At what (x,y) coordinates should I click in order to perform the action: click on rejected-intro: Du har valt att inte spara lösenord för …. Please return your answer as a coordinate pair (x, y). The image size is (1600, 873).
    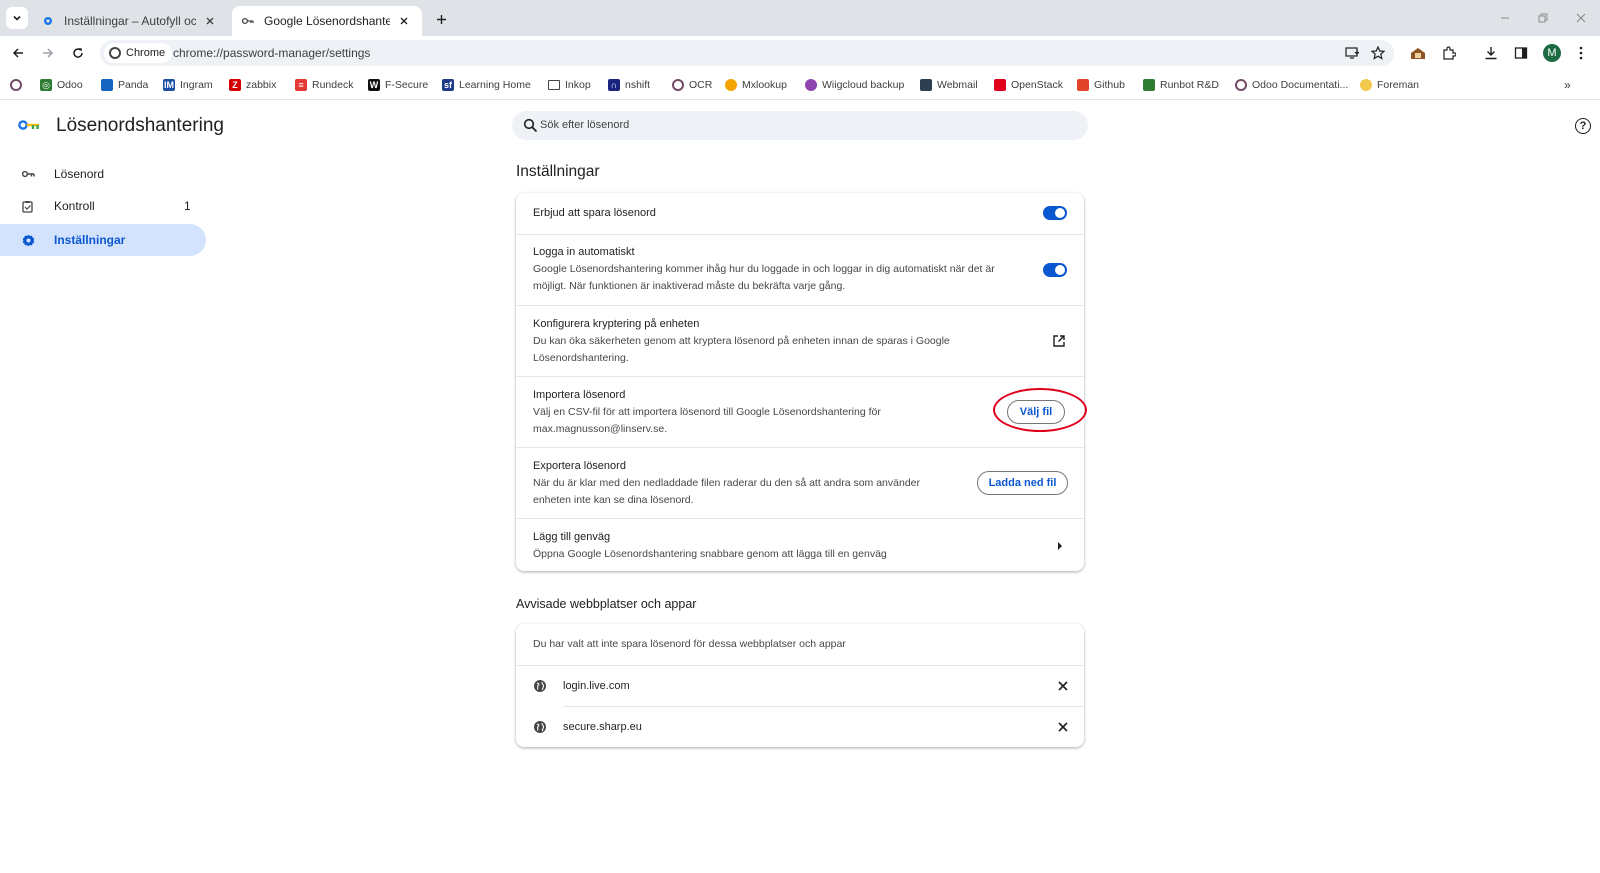
    Looking at the image, I should click on (689, 644).